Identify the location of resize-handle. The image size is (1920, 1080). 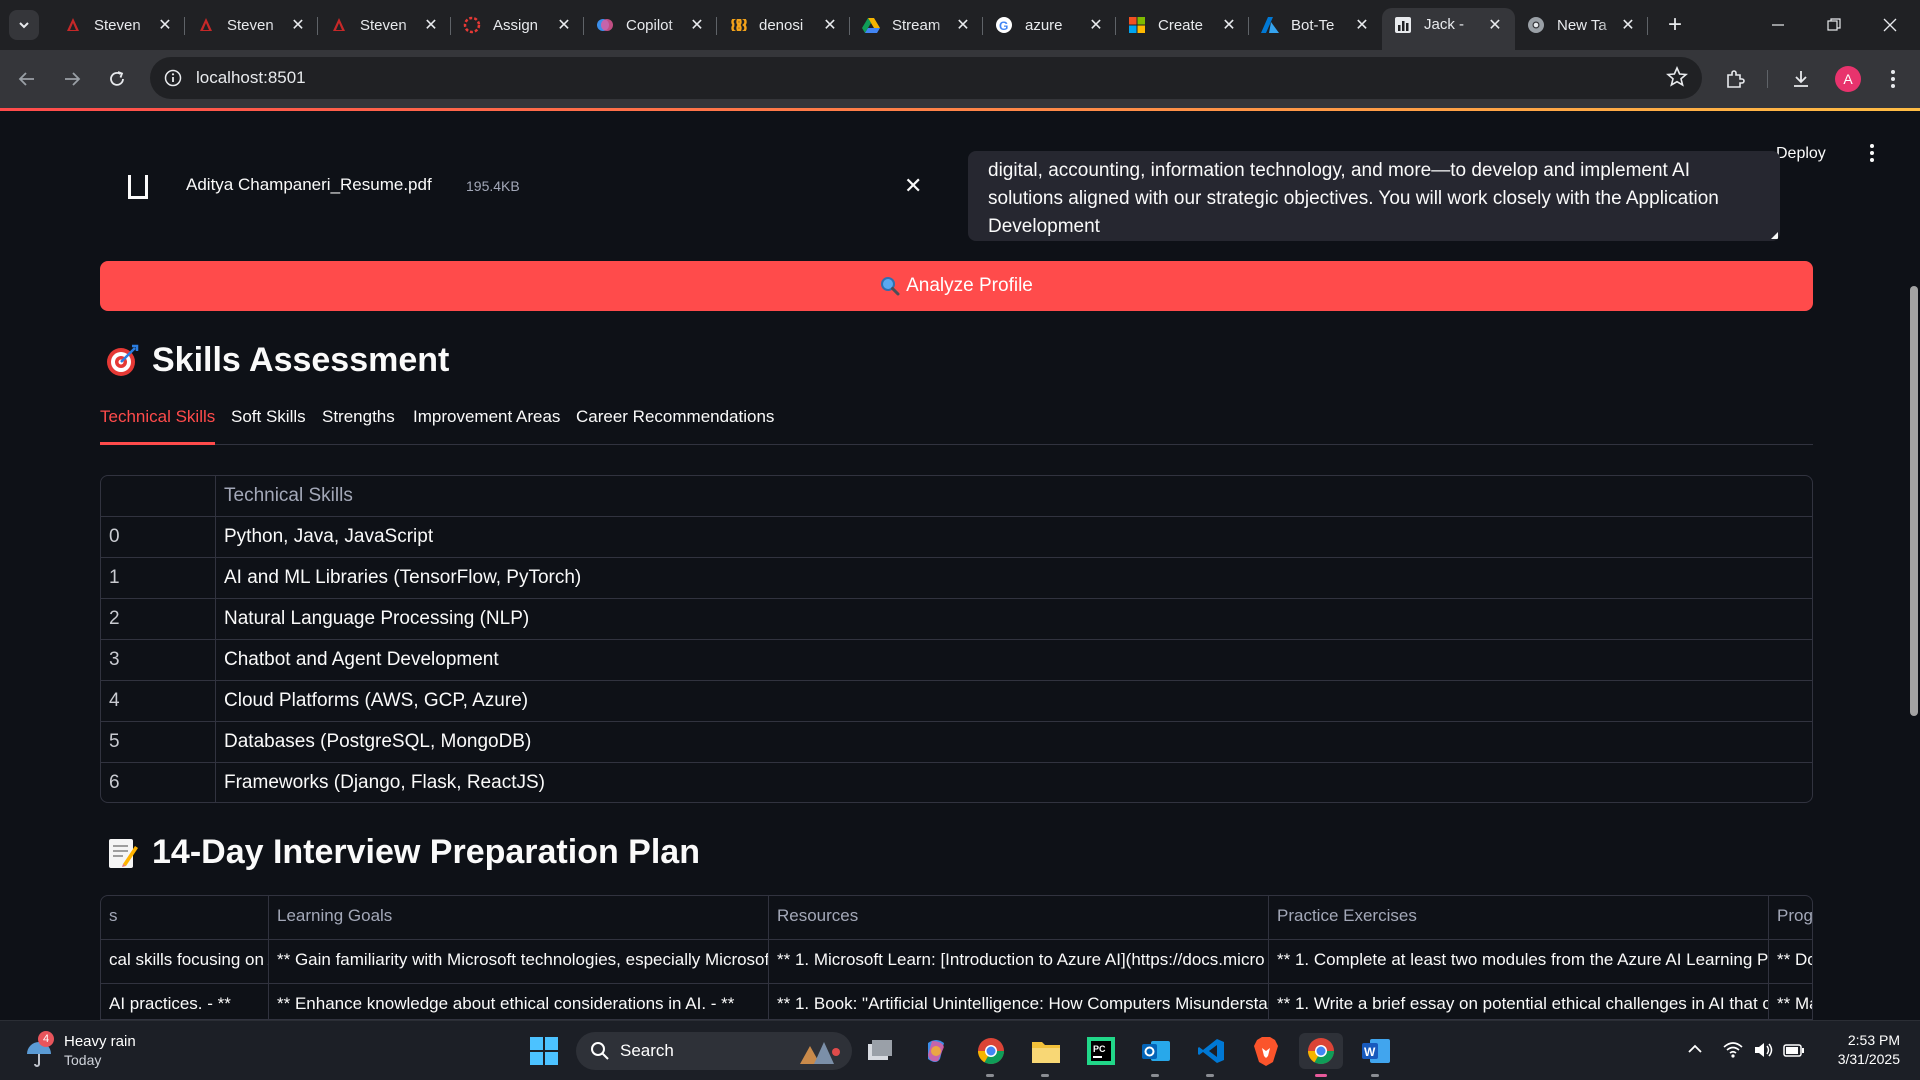
(1774, 235).